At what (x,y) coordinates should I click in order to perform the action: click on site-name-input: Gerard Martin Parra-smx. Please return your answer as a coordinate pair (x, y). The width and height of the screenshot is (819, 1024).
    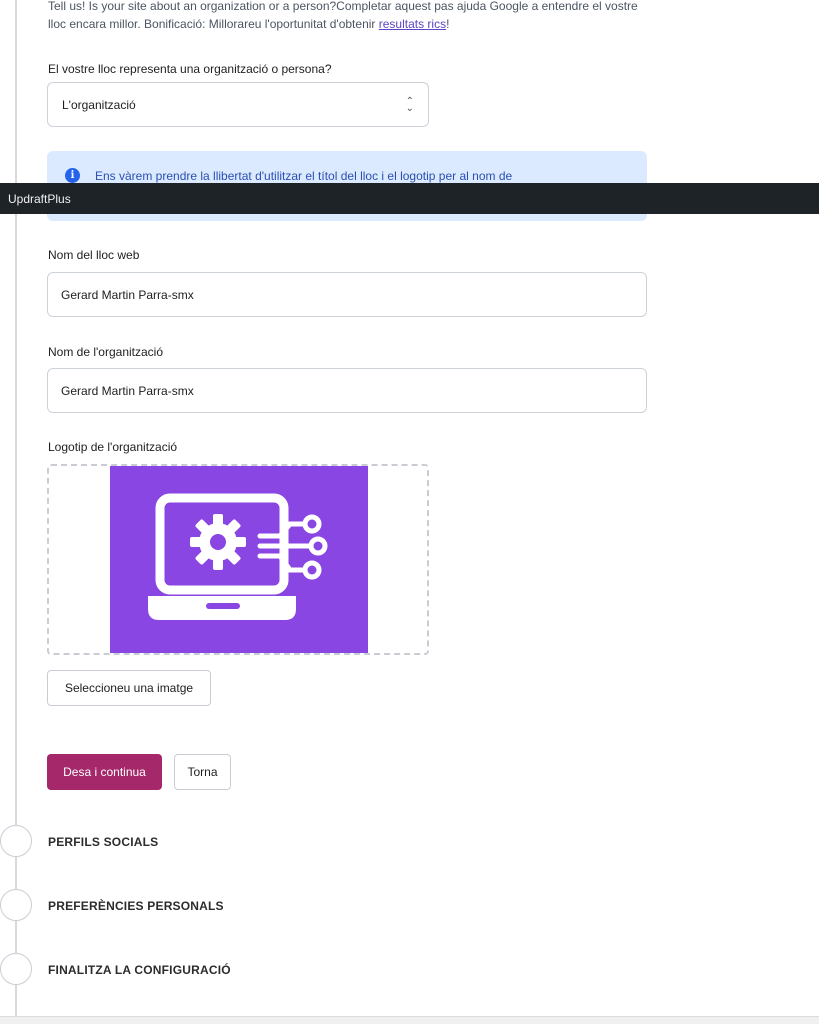
    Looking at the image, I should click on (347, 294).